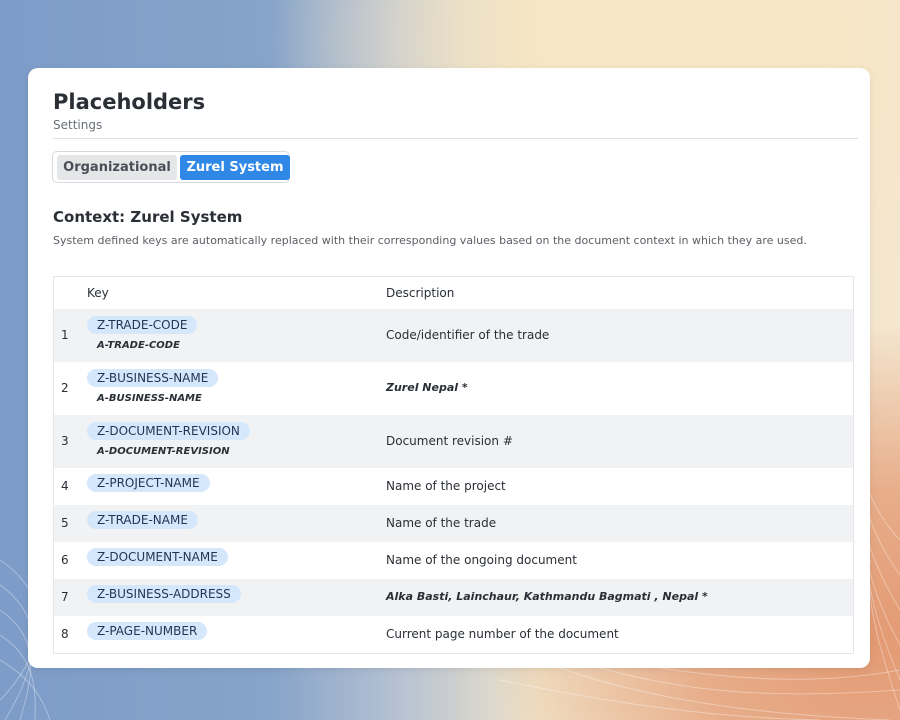  Describe the element at coordinates (65, 335) in the screenshot. I see `row-number: 1` at that location.